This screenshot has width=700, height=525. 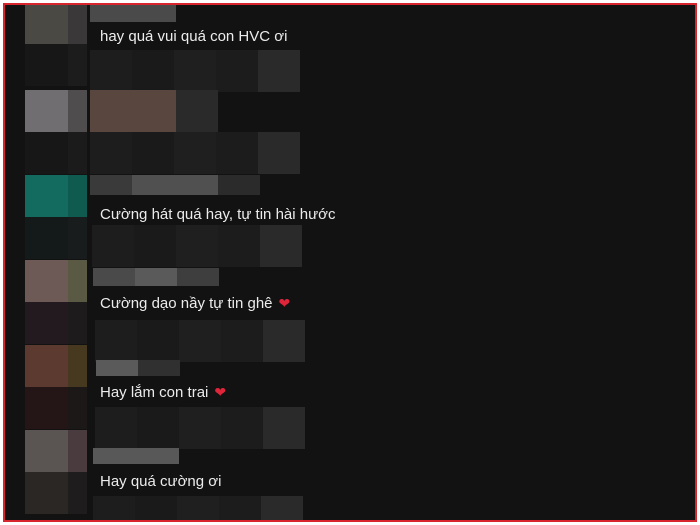 I want to click on comment-text: Cường dạo nầy tự tin ghê ❤, so click(x=195, y=304).